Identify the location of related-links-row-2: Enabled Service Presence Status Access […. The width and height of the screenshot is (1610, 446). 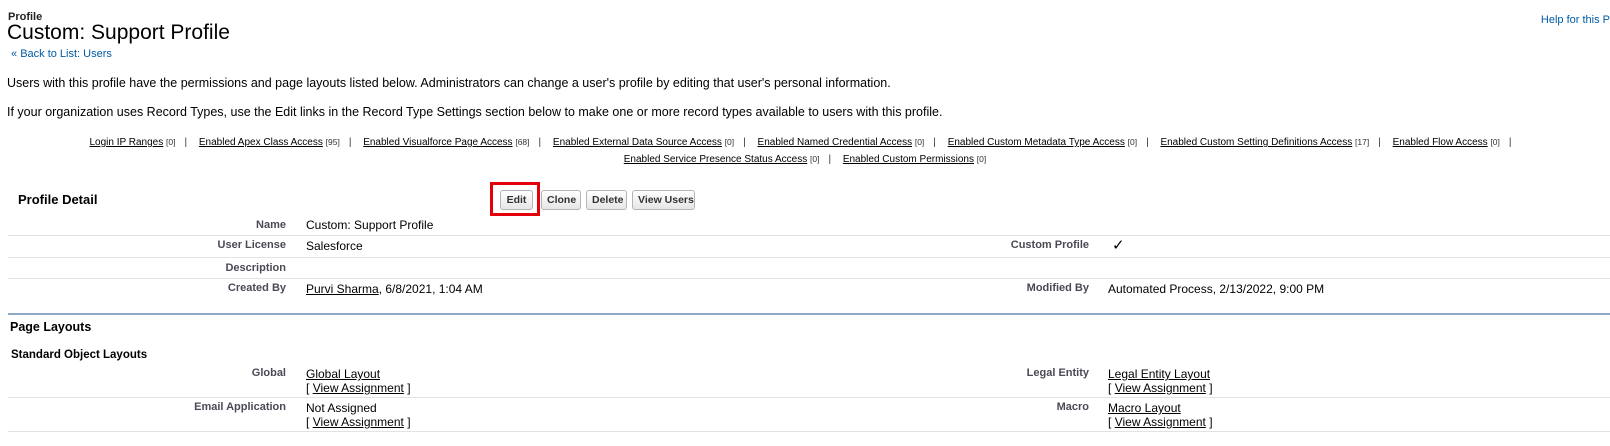
(805, 159).